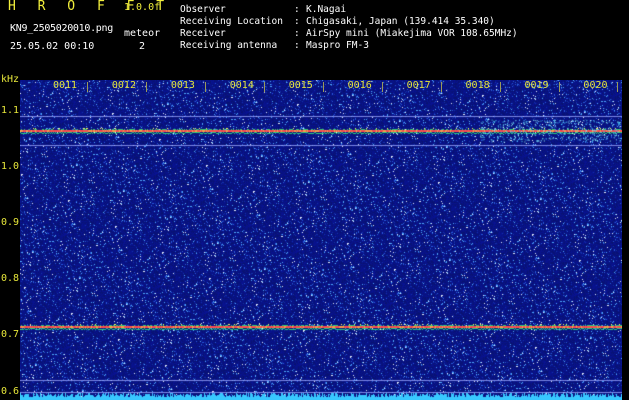 The image size is (629, 400). What do you see at coordinates (400, 21) in the screenshot?
I see `info-value: Chigasaki, Japan (139.414 35.340)` at bounding box center [400, 21].